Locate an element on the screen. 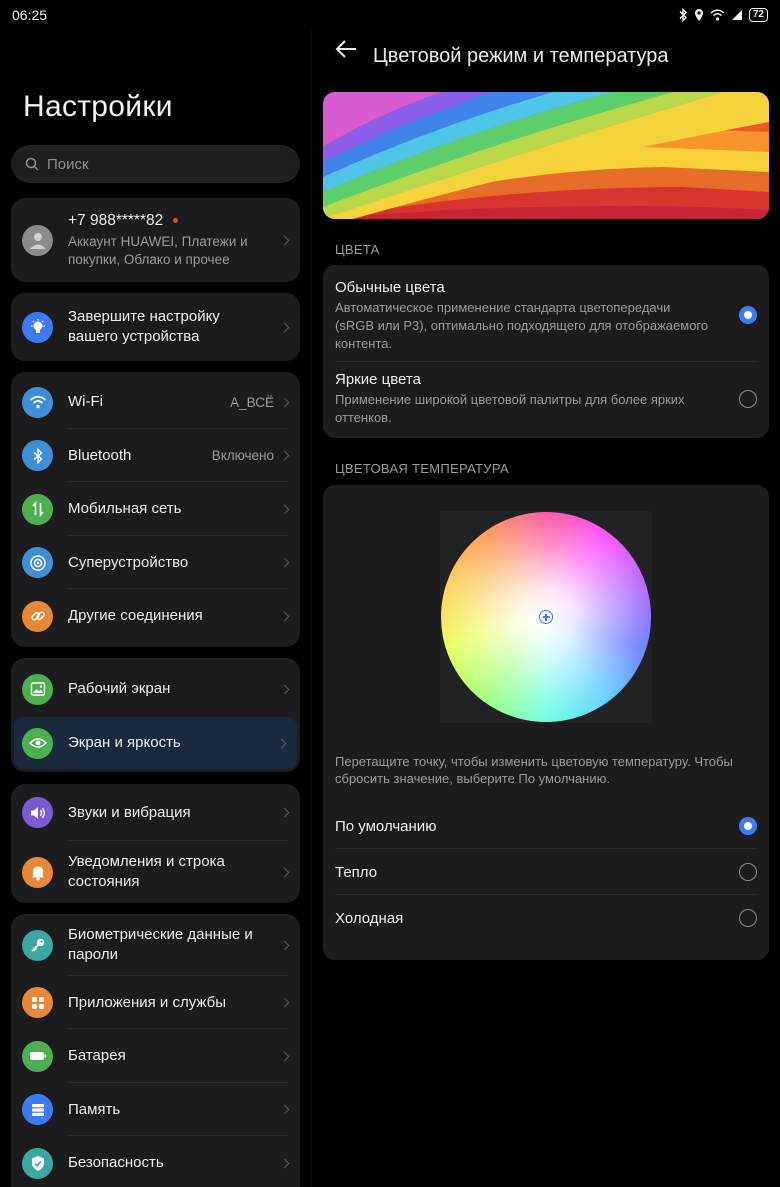 The height and width of the screenshot is (1187, 780). temp-cold-label: Холодная is located at coordinates (369, 918).